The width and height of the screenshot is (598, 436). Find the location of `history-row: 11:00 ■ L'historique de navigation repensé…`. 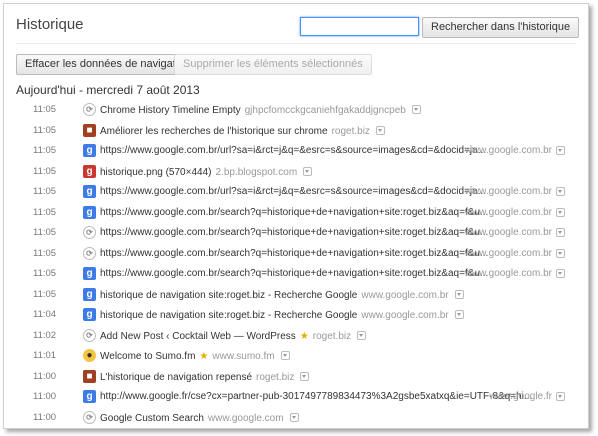

history-row: 11:00 ■ L'historique de navigation repensé… is located at coordinates (296, 378).